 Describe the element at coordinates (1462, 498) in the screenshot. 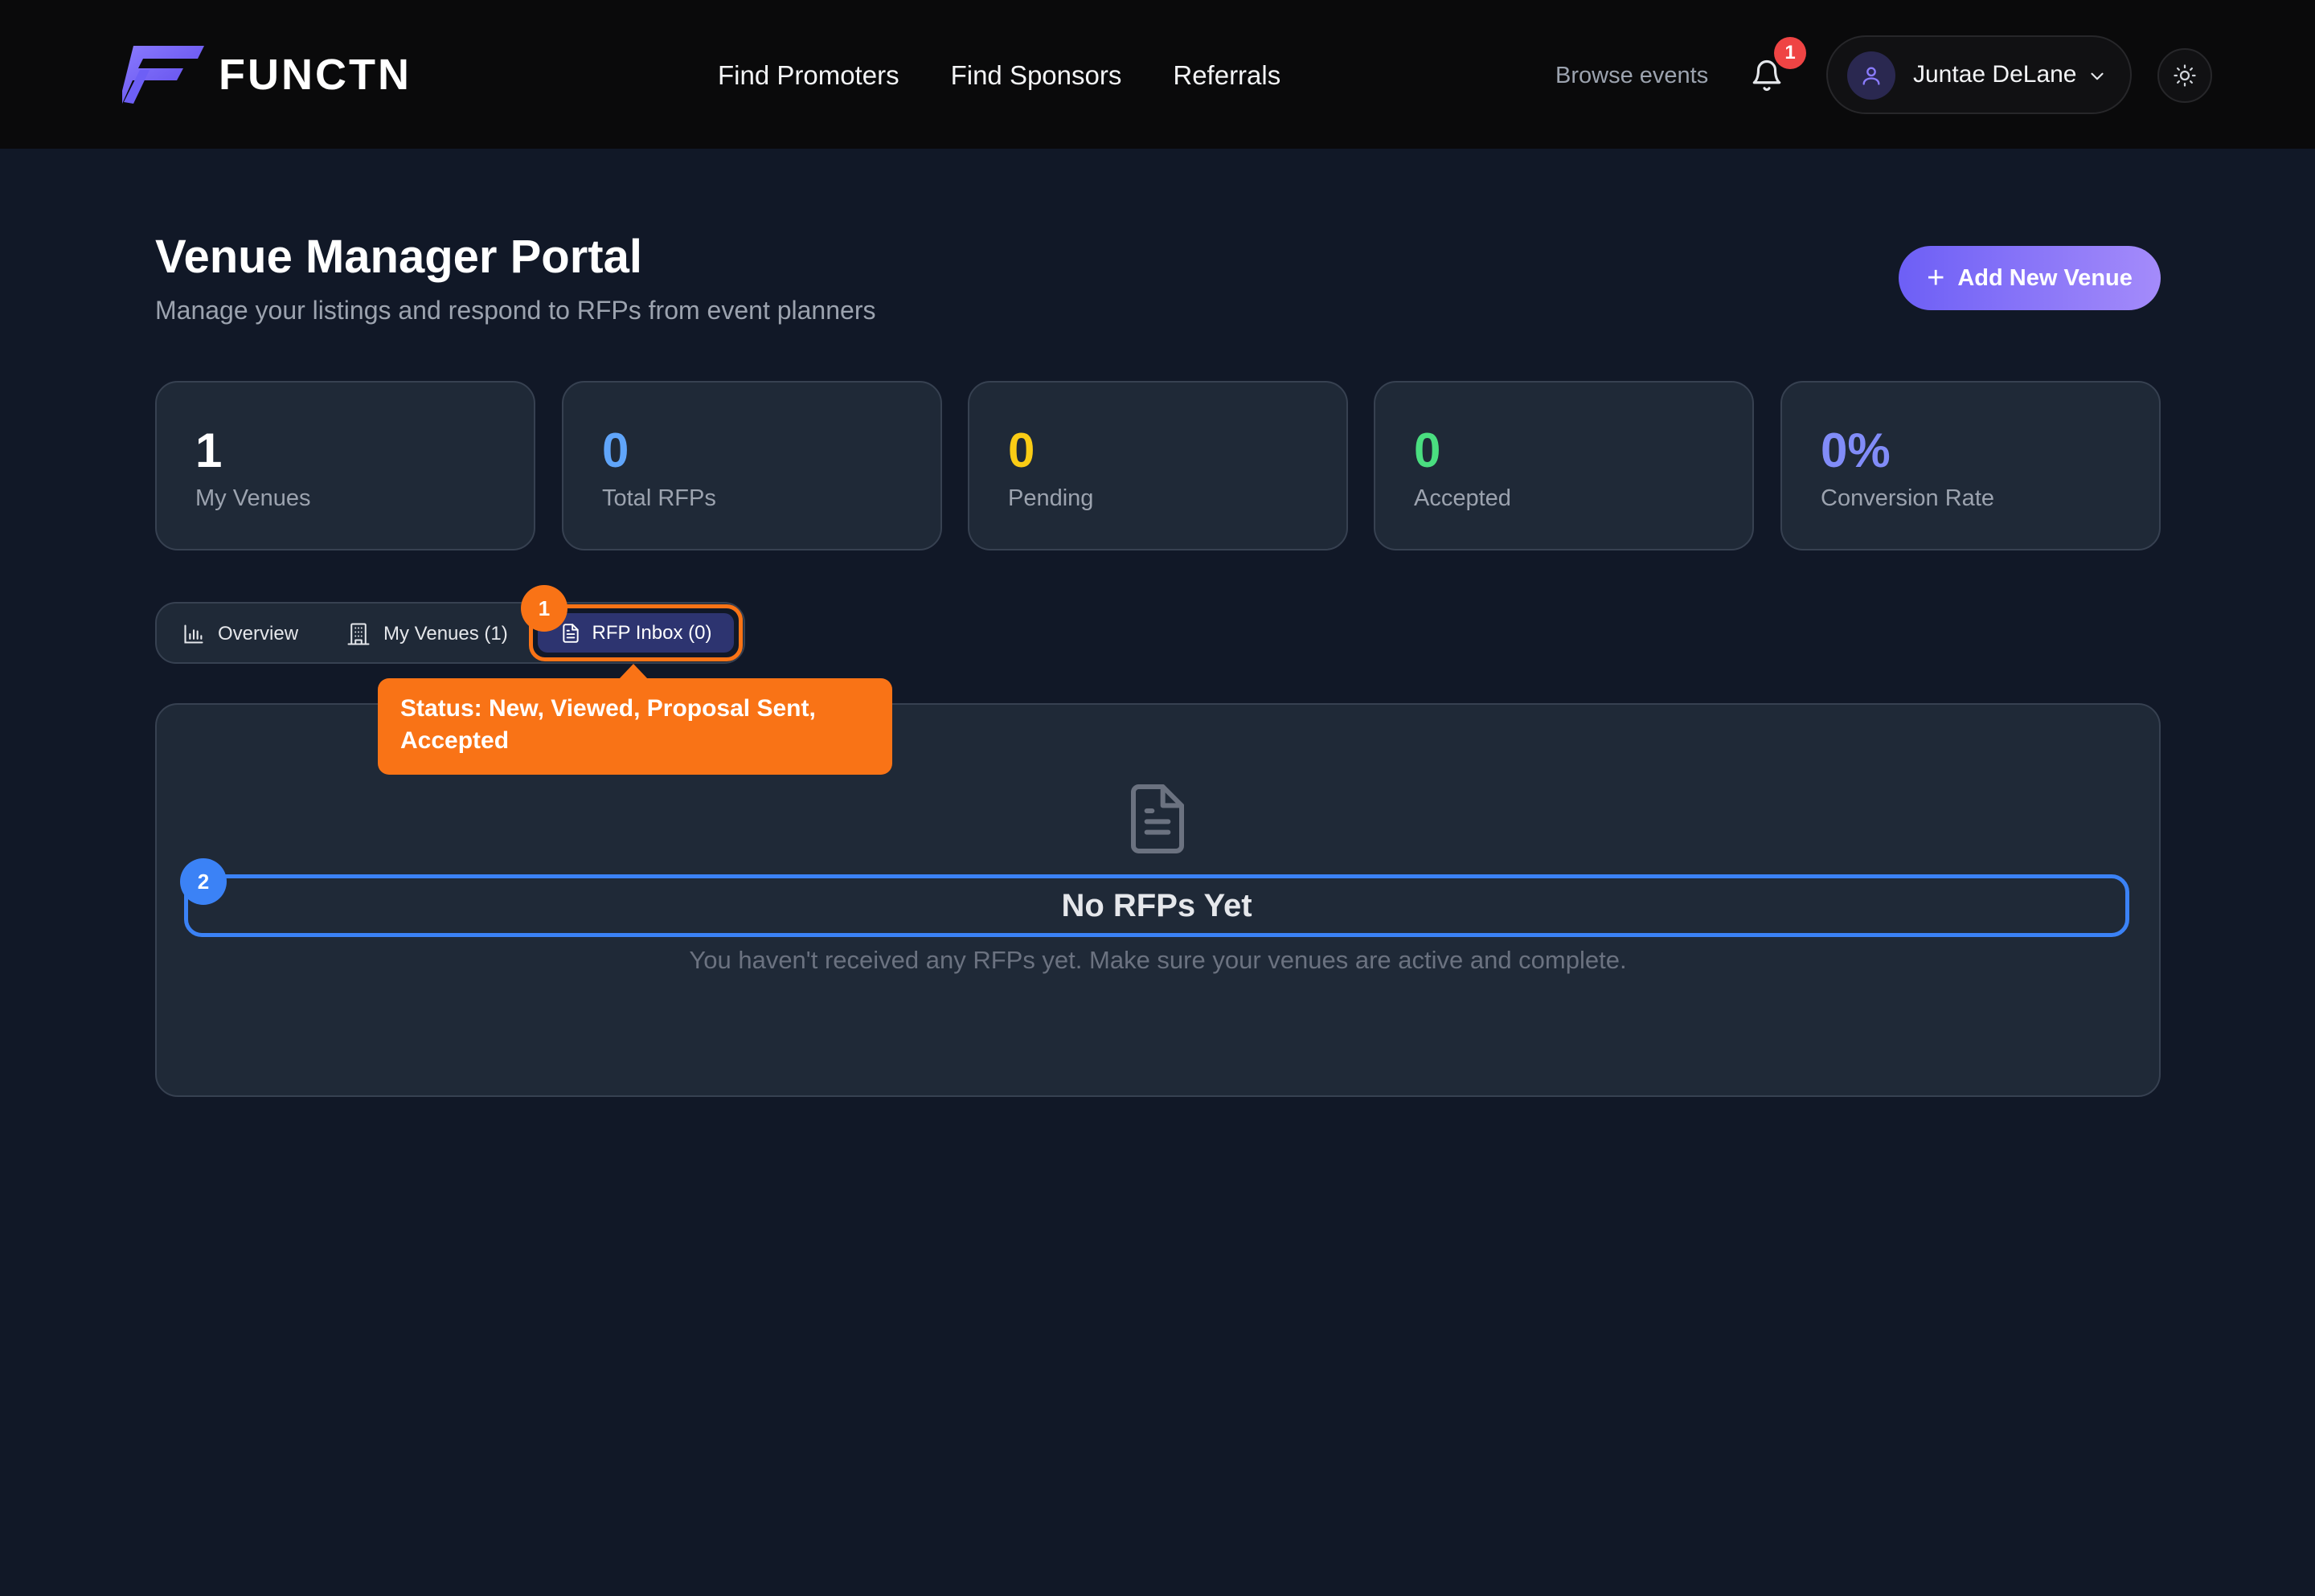

I see `stat-label: Accepted` at that location.